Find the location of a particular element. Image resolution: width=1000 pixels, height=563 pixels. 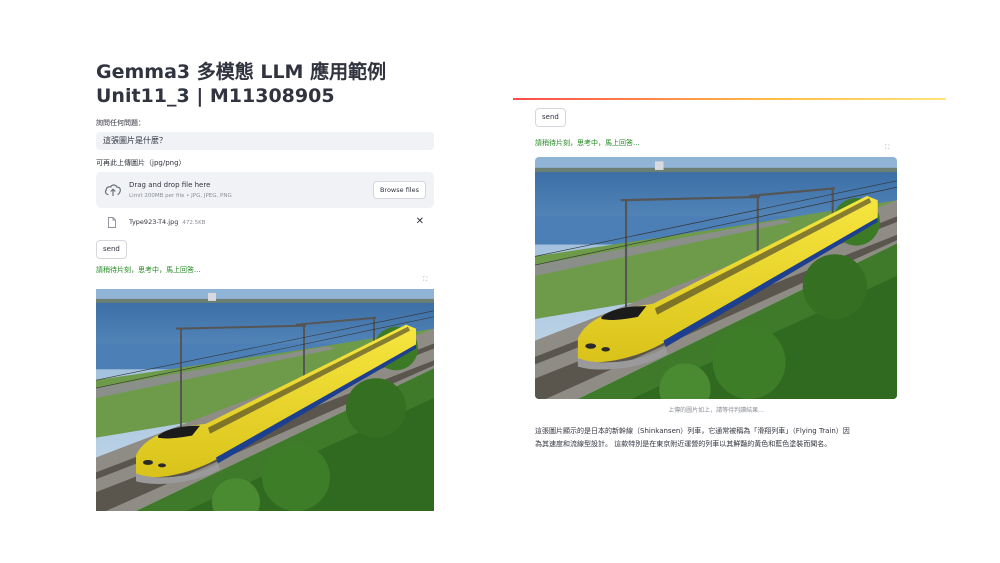

file-name: Type923-T4.jpg is located at coordinates (154, 222).